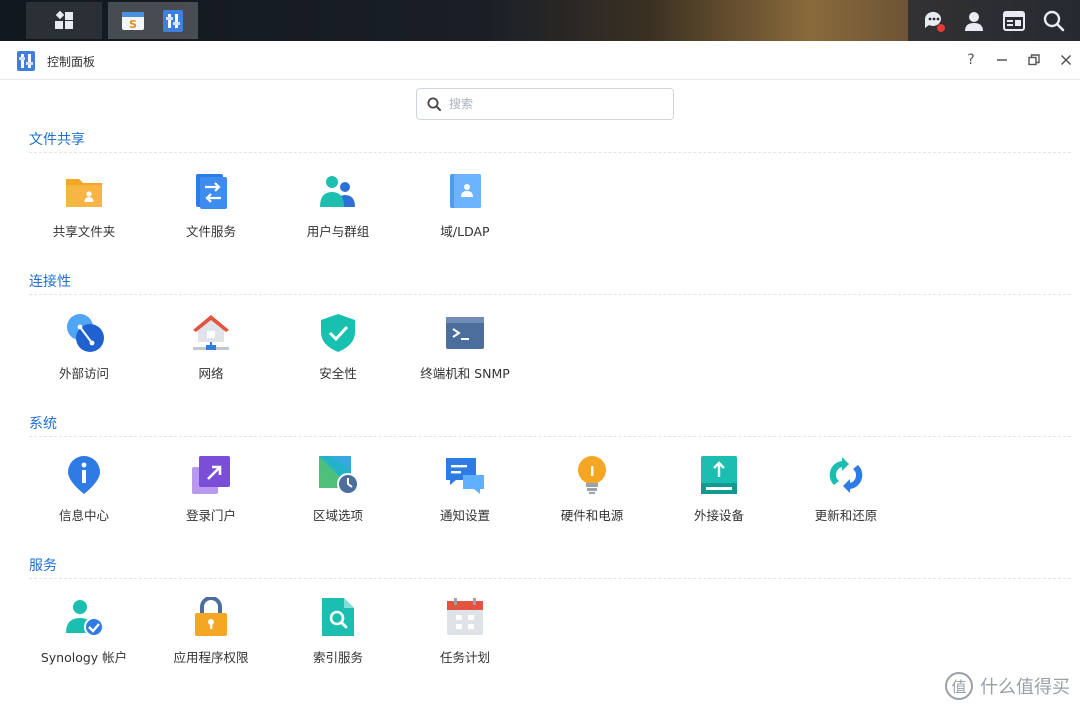 Image resolution: width=1080 pixels, height=713 pixels. I want to click on help-button: ?, so click(971, 60).